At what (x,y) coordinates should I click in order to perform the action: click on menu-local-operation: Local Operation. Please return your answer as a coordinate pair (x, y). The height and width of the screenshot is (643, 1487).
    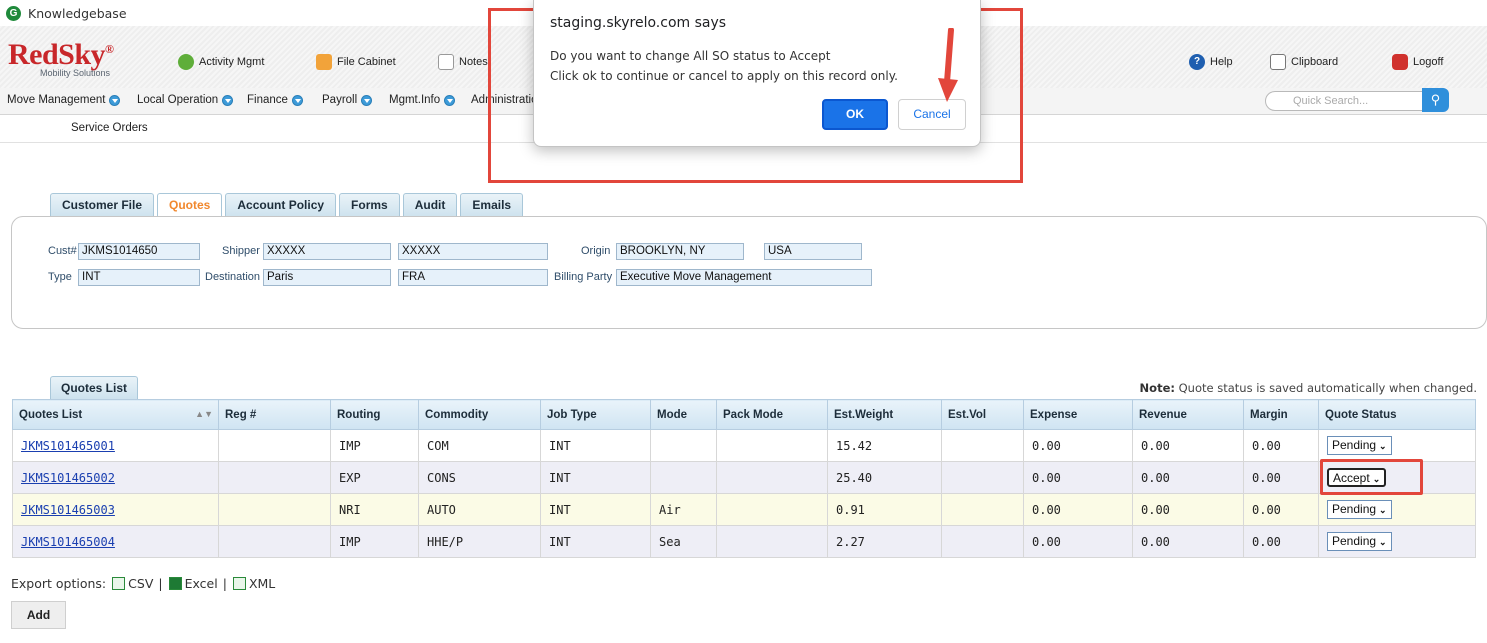
    Looking at the image, I should click on (185, 100).